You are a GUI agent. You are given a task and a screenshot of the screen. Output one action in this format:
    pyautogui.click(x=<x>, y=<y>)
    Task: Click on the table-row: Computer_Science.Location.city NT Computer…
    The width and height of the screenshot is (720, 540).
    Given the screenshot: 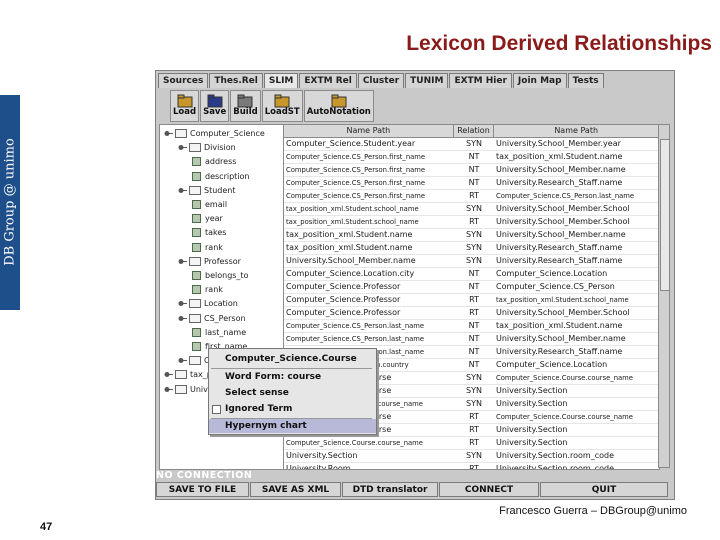 What is the action you would take?
    pyautogui.click(x=471, y=274)
    